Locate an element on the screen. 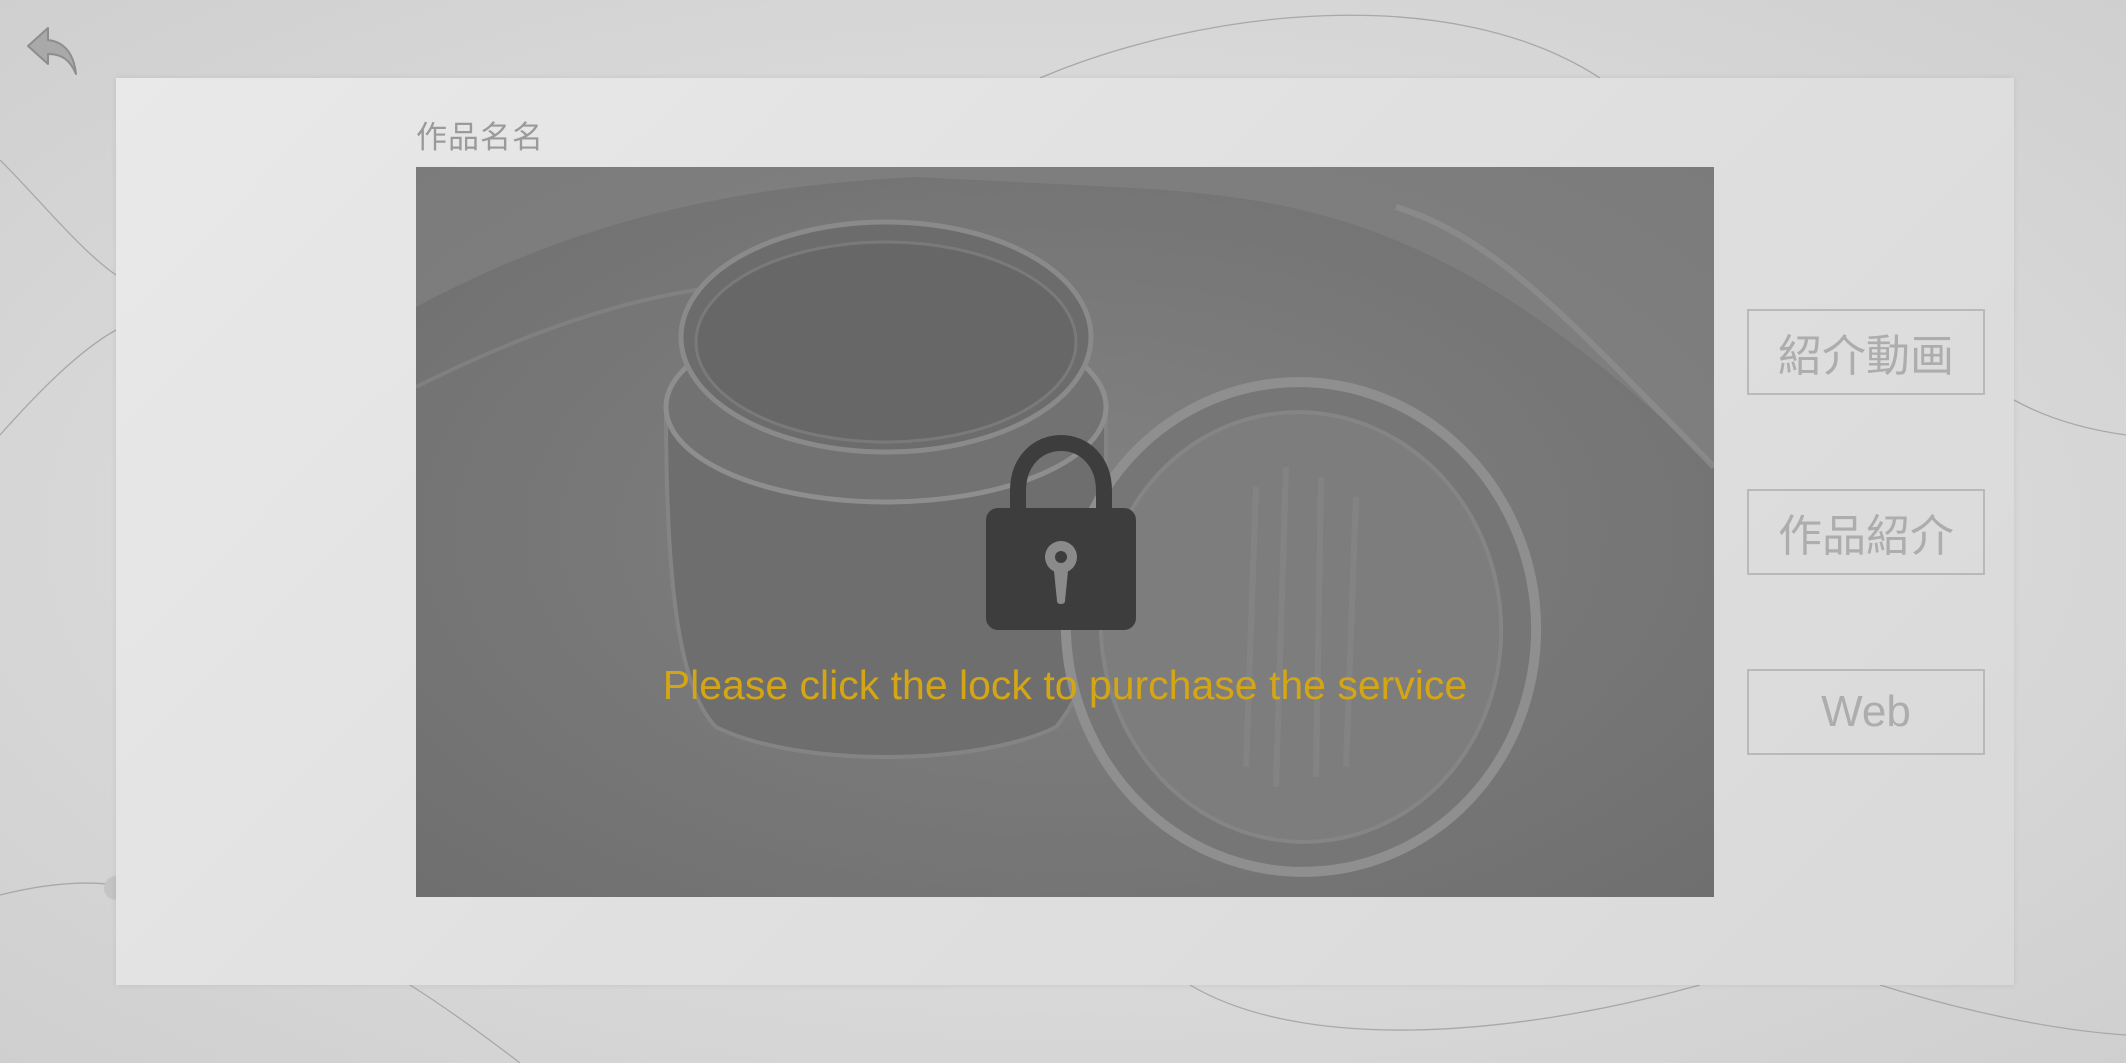 The height and width of the screenshot is (1063, 2126). intro-video-button: 紹介動画 is located at coordinates (1866, 352).